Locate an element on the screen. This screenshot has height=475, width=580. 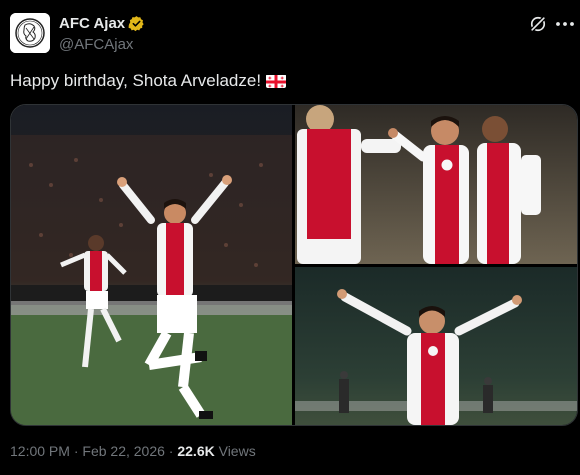
ajax-logo-icon is located at coordinates (30, 33).